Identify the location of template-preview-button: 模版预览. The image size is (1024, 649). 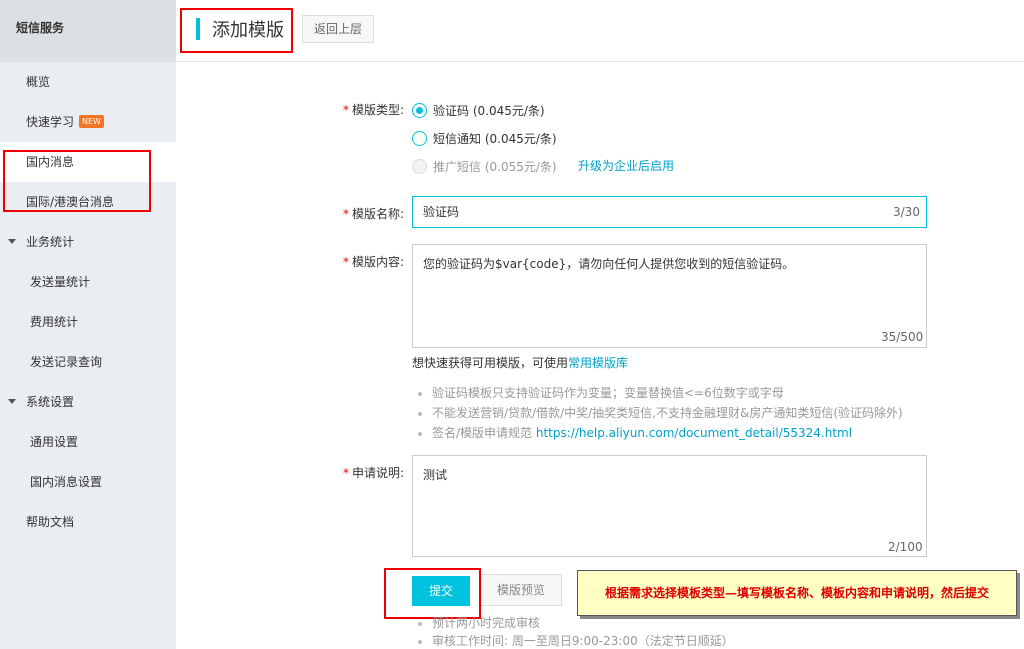
(521, 590).